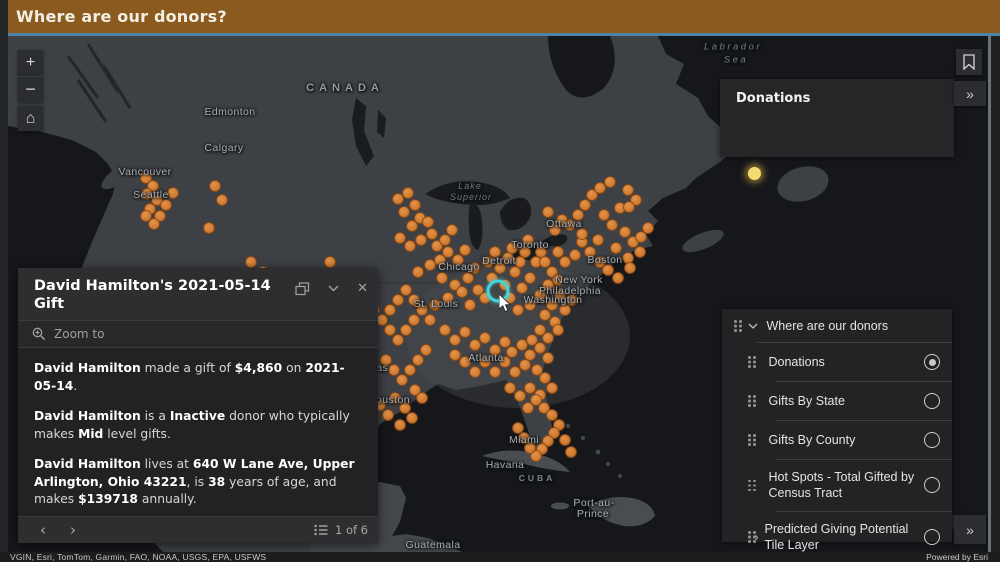 The height and width of the screenshot is (562, 1000). Describe the element at coordinates (970, 93) in the screenshot. I see `legend-expand-button: »` at that location.